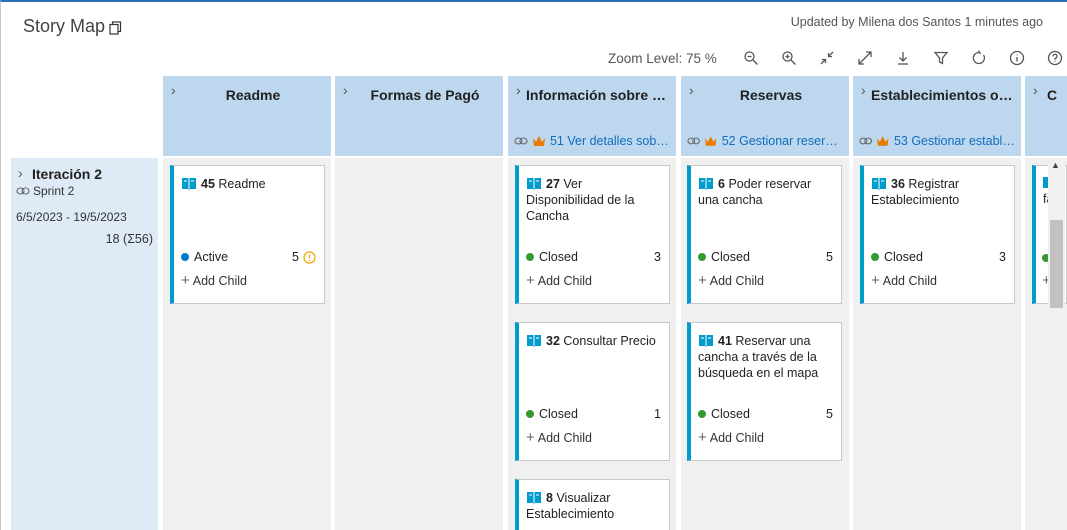 Image resolution: width=1067 pixels, height=530 pixels. What do you see at coordinates (1046, 116) in the screenshot?
I see `column-header-partial: › C` at bounding box center [1046, 116].